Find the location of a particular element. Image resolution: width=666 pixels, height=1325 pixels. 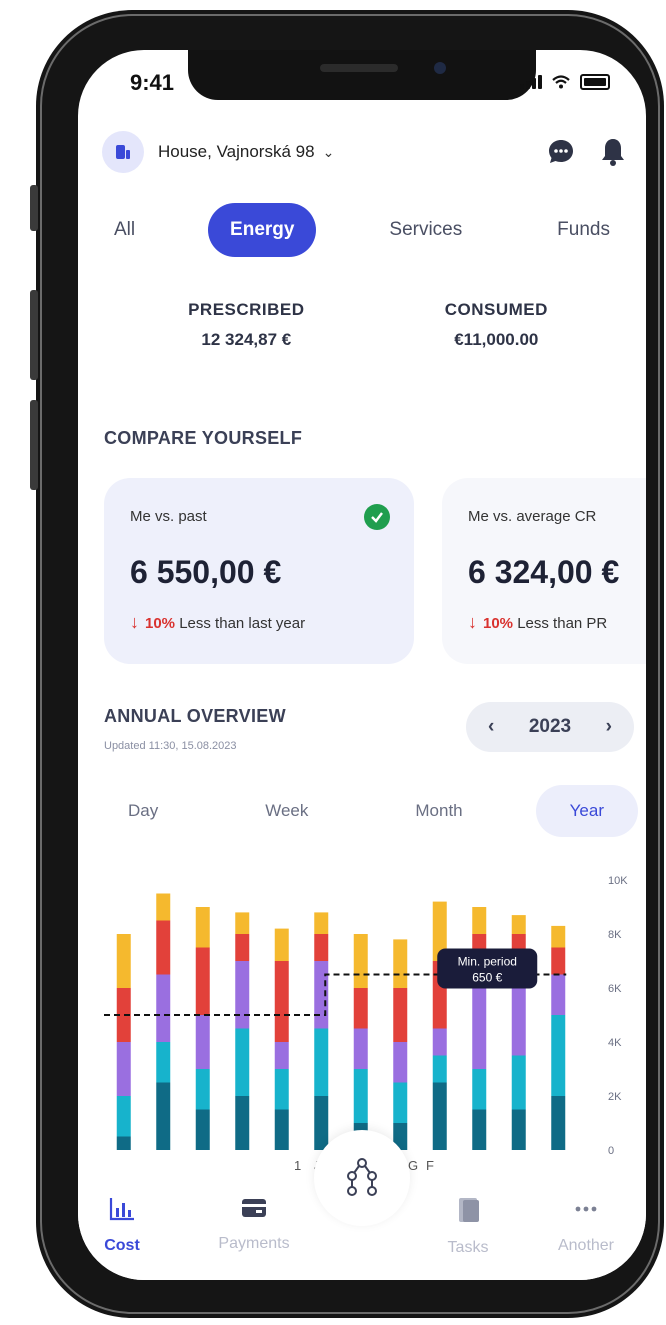

y-tick-label: 2K is located at coordinates (615, 1097).